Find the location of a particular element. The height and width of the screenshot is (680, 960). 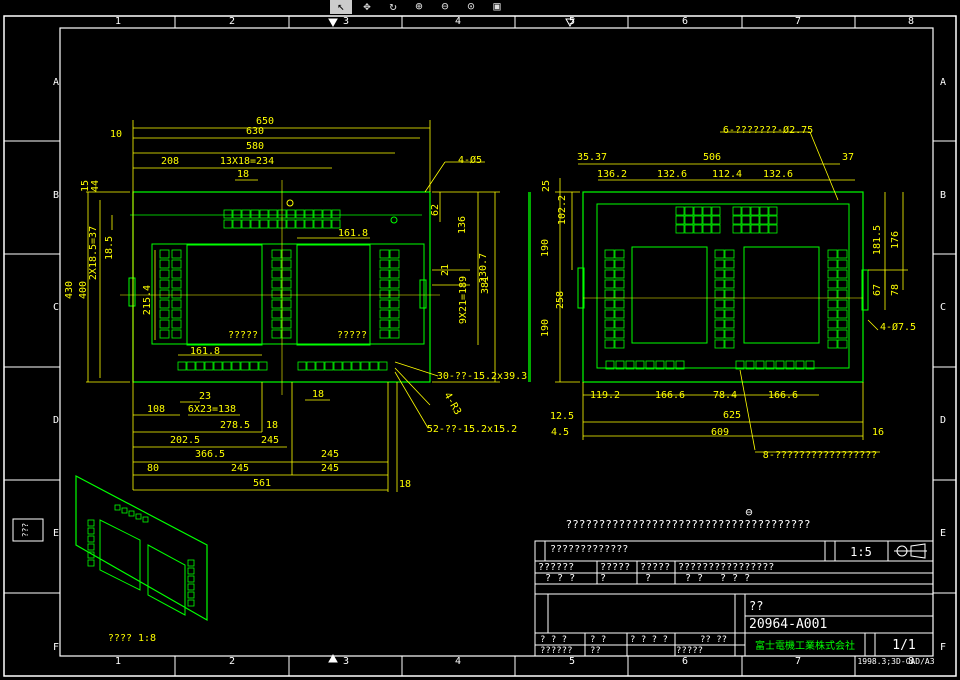

dimension-label: 112.4 is located at coordinates (727, 174).